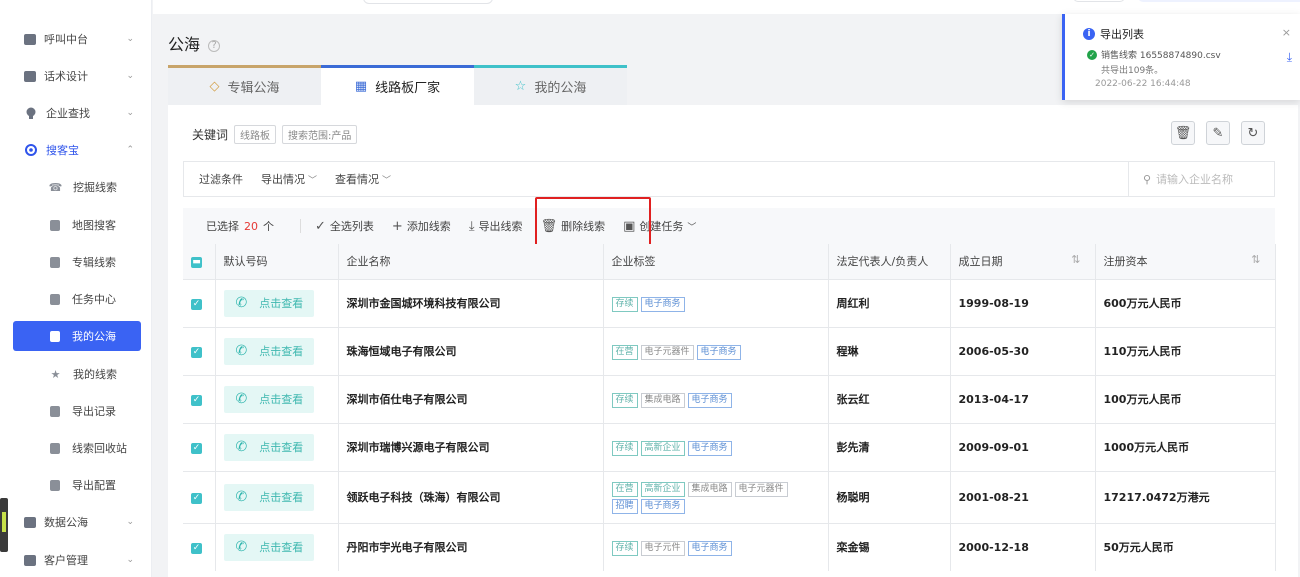  What do you see at coordinates (66, 522) in the screenshot?
I see `sidebar-item-label: 数据公海` at bounding box center [66, 522].